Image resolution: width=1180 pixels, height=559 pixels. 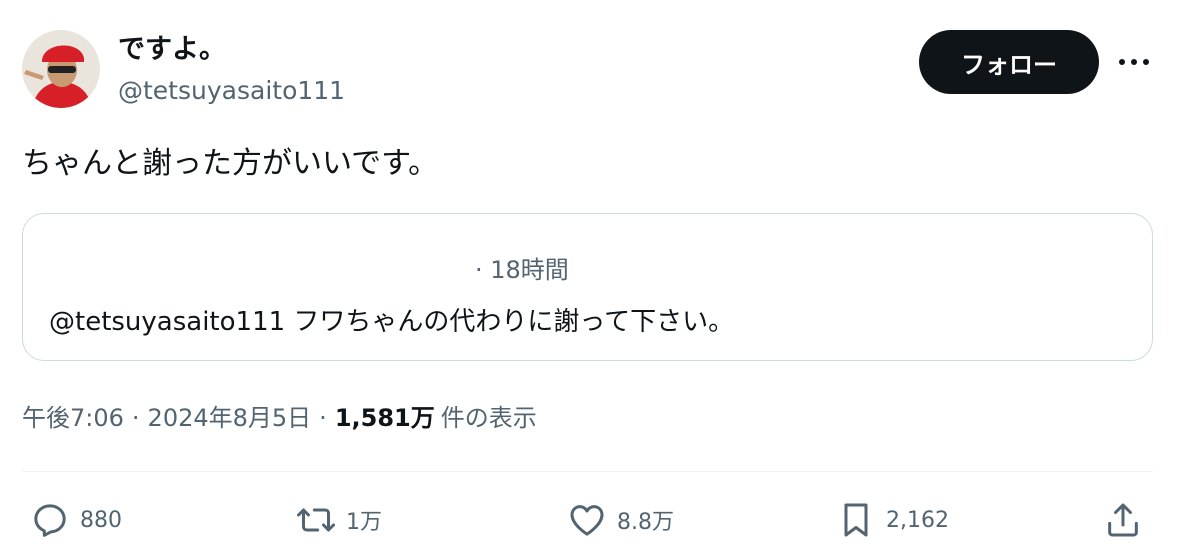 I want to click on reply-count: 880, so click(x=101, y=520).